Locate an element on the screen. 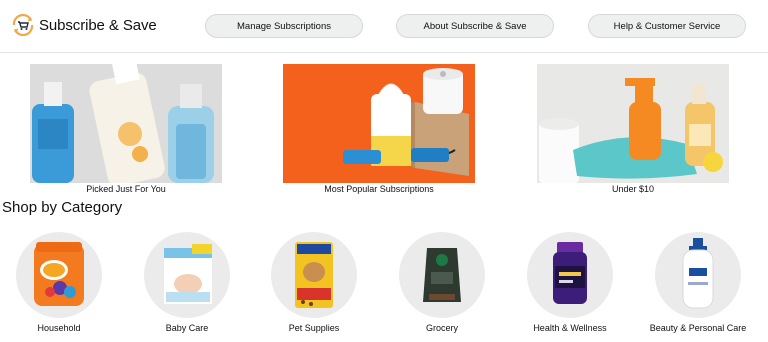  category-beauty-personal-care-label: Beauty & Personal Care is located at coordinates (698, 328).